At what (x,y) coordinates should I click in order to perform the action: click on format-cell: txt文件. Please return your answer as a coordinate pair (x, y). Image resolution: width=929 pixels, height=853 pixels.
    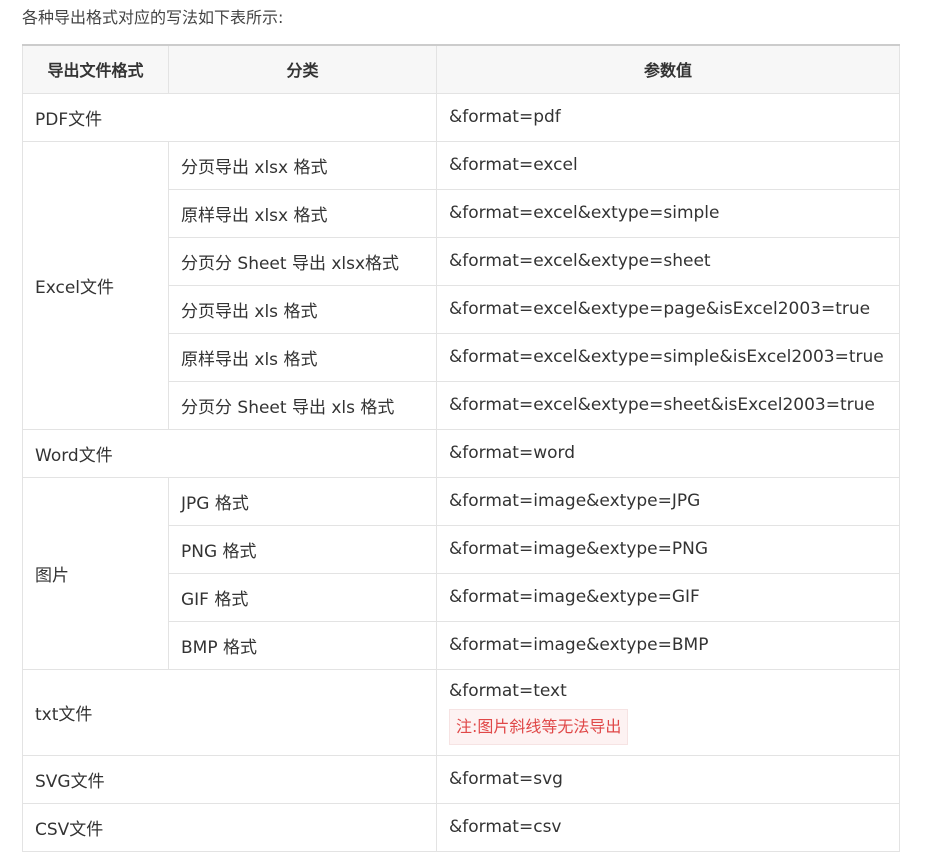
    Looking at the image, I should click on (229, 712).